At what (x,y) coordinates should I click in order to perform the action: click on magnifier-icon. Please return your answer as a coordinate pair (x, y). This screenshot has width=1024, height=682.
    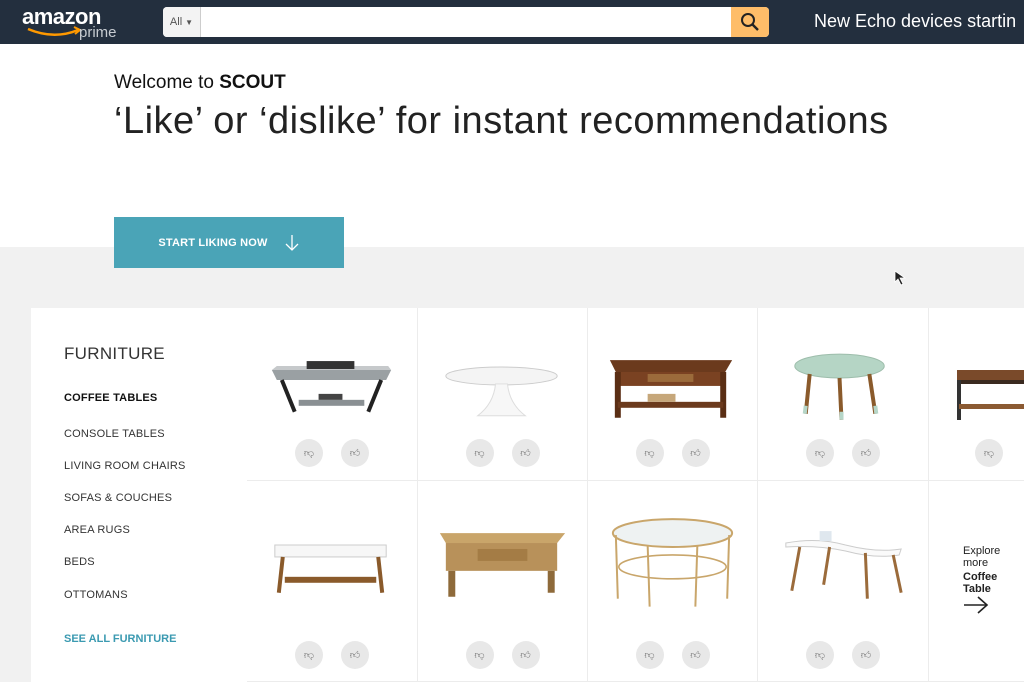
    Looking at the image, I should click on (750, 22).